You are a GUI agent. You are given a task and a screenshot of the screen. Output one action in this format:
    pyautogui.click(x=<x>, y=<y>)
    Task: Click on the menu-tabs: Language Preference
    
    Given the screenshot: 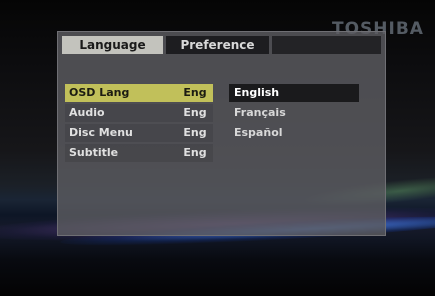 What is the action you would take?
    pyautogui.click(x=221, y=45)
    